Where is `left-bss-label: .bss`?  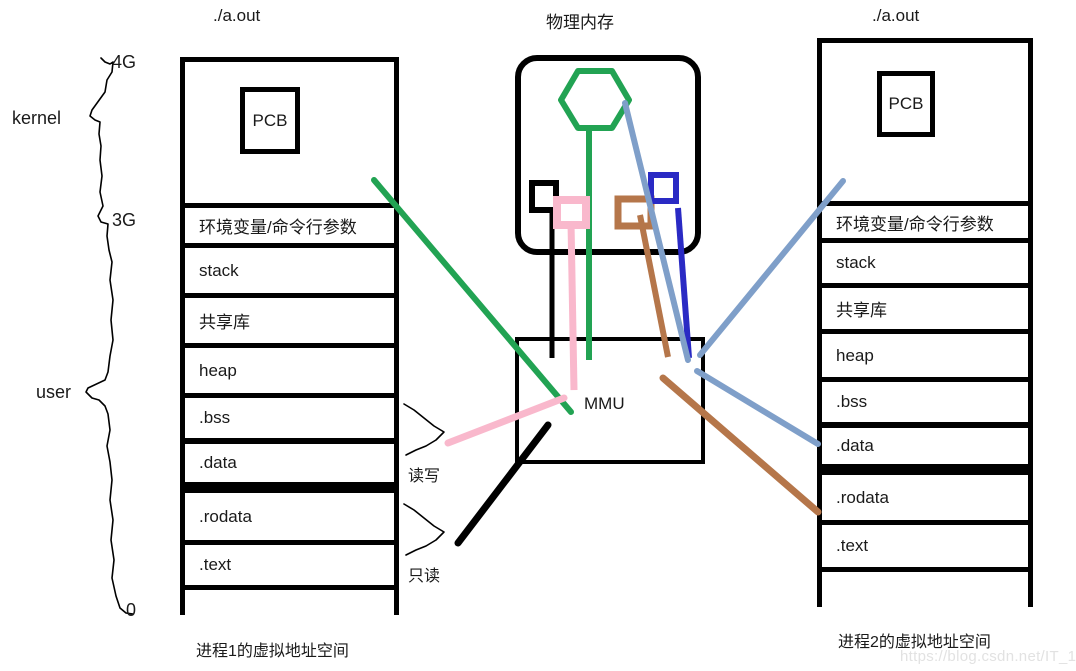 left-bss-label: .bss is located at coordinates (215, 417).